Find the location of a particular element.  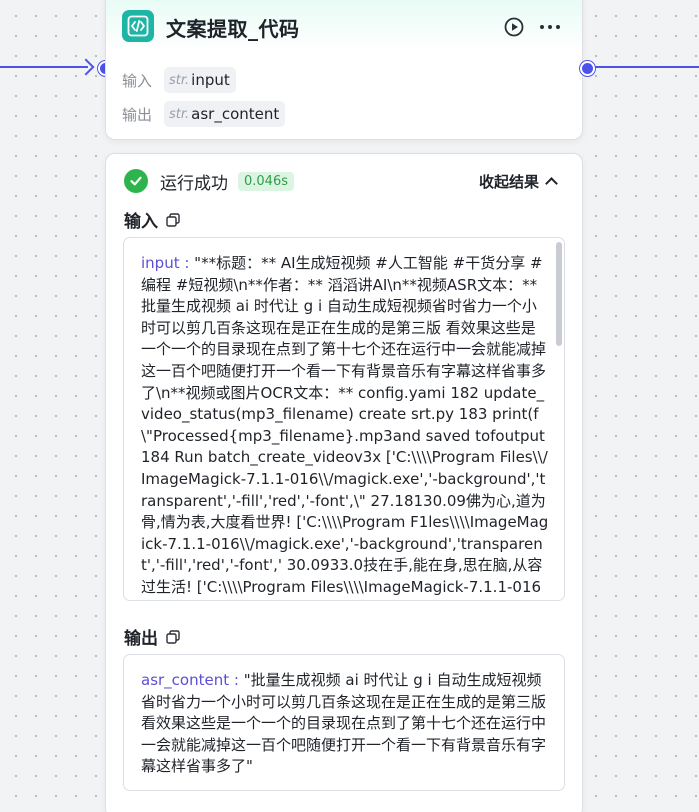

more-icon is located at coordinates (550, 27).